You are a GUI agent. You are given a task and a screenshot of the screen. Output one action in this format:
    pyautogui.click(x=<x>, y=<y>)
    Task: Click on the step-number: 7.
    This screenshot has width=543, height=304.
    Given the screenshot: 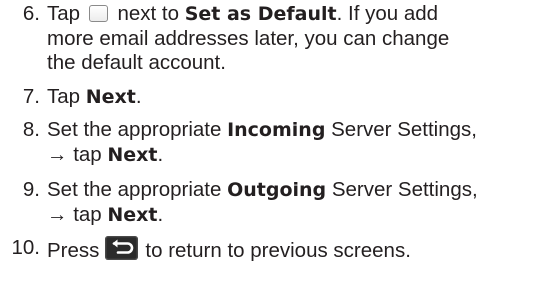 What is the action you would take?
    pyautogui.click(x=31, y=96)
    